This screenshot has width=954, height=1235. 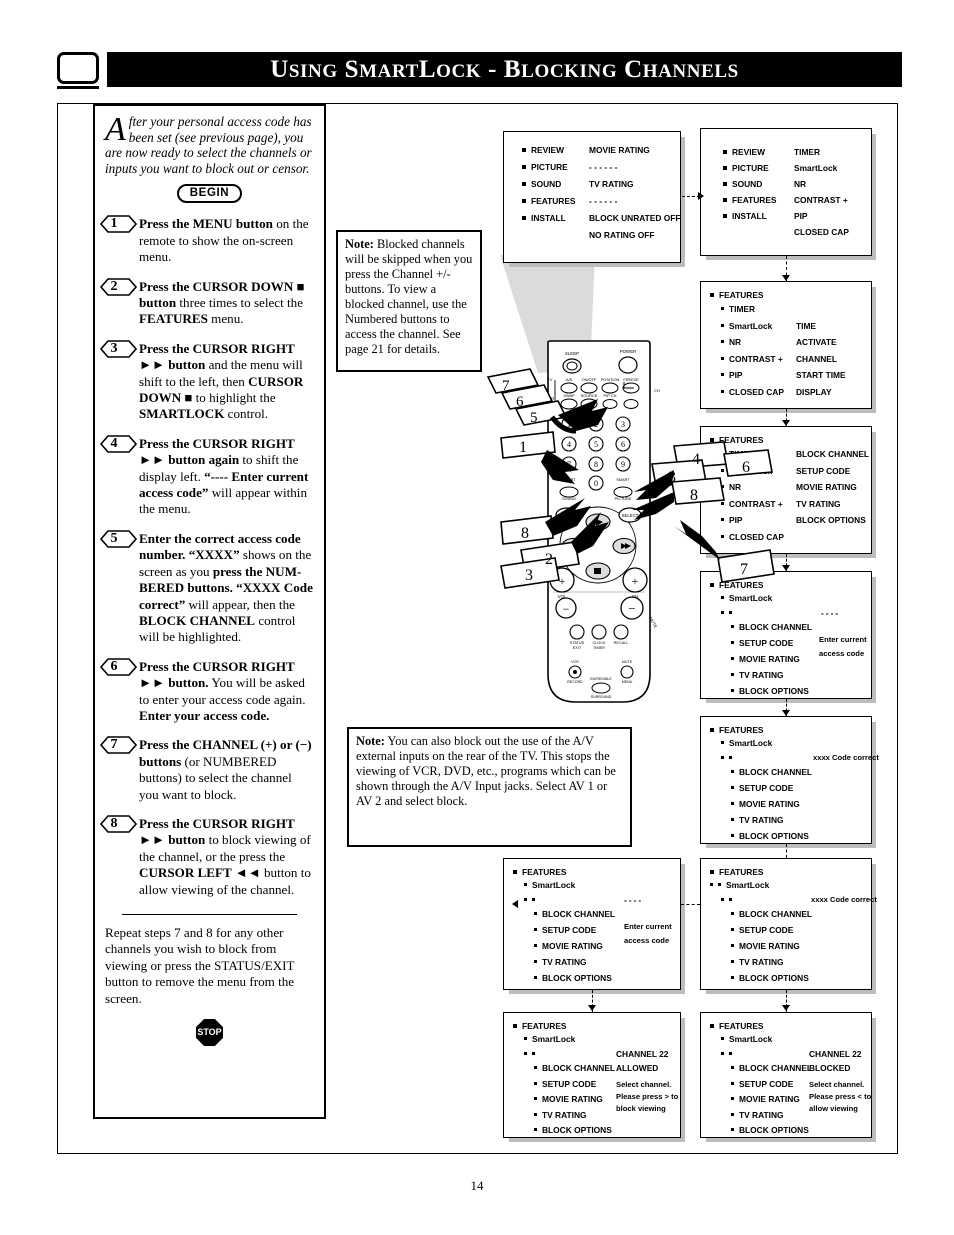 What do you see at coordinates (114, 666) in the screenshot?
I see `step-number: 6` at bounding box center [114, 666].